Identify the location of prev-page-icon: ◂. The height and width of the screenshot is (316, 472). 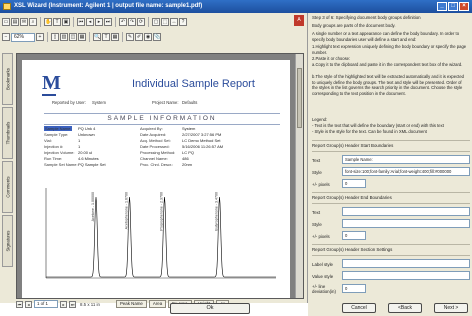
(90, 22).